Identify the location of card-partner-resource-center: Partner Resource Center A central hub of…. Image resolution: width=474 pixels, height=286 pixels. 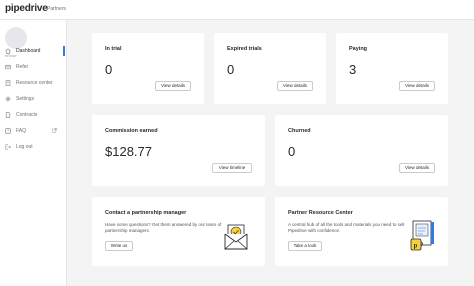
(361, 231).